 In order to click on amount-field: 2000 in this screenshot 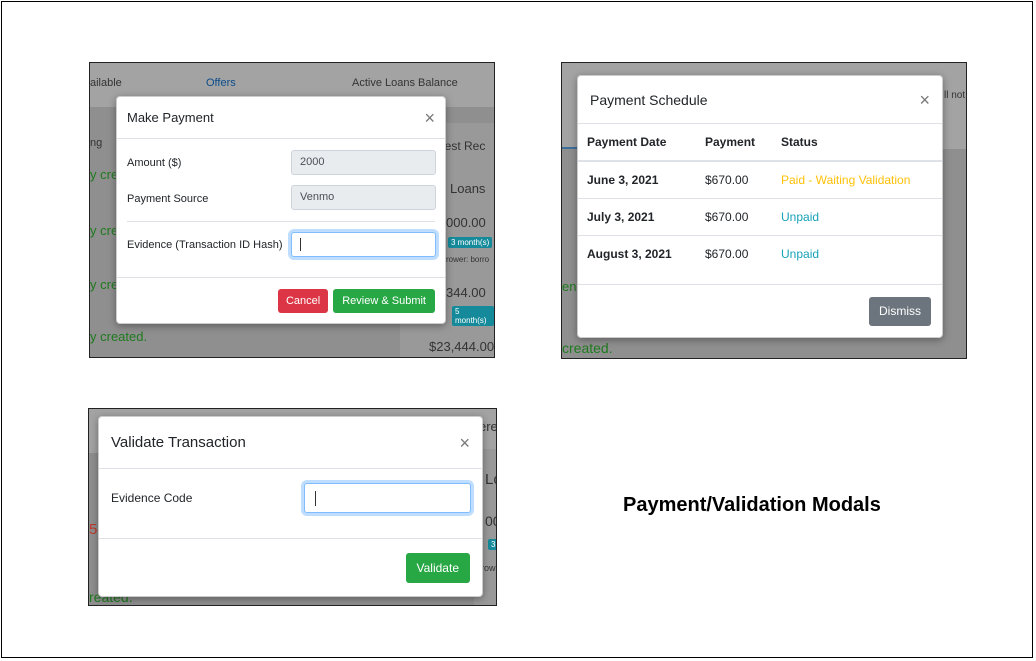, I will do `click(363, 162)`.